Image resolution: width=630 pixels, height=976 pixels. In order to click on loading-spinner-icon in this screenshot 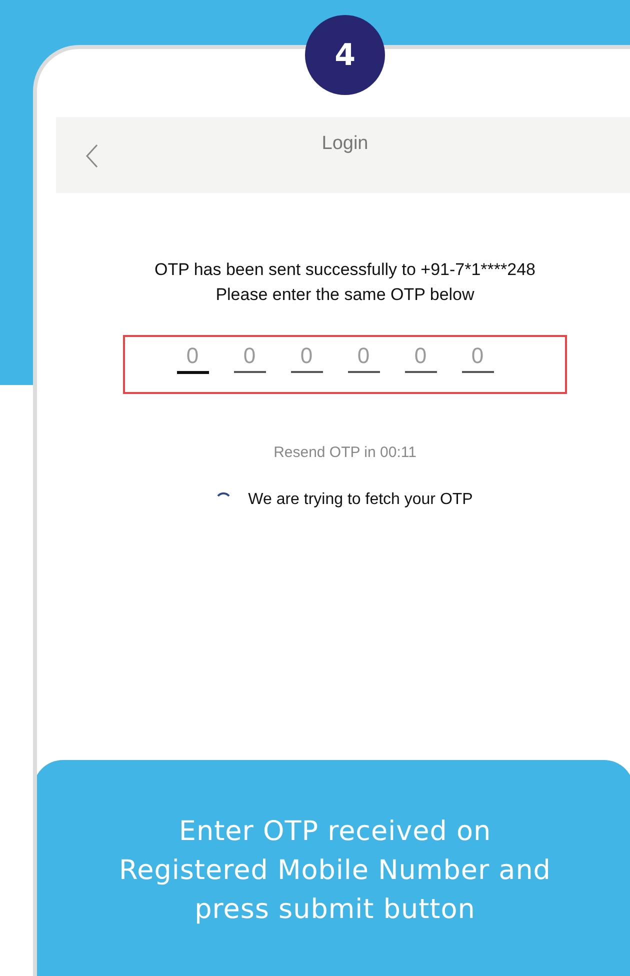, I will do `click(223, 494)`.